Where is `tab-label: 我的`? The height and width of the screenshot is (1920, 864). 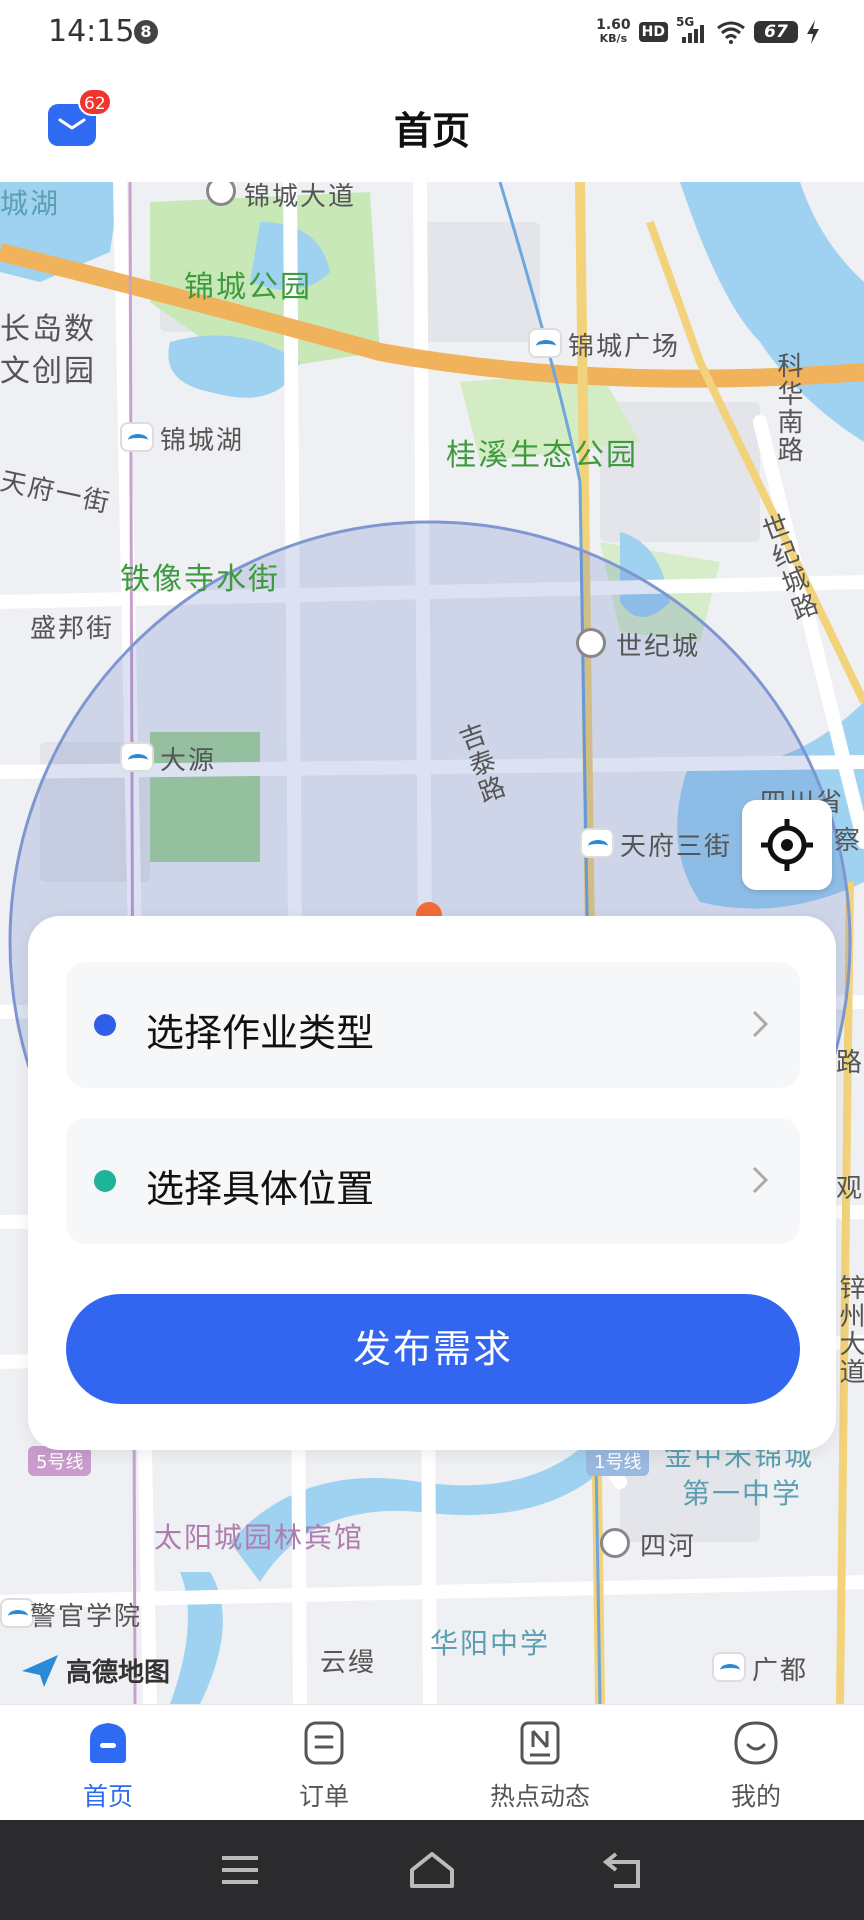 tab-label: 我的 is located at coordinates (755, 1796).